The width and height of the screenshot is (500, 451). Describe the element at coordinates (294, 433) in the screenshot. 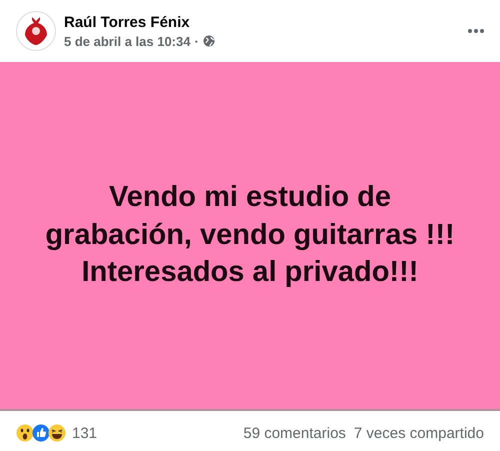

I see `comments-count: 59 comentarios` at that location.